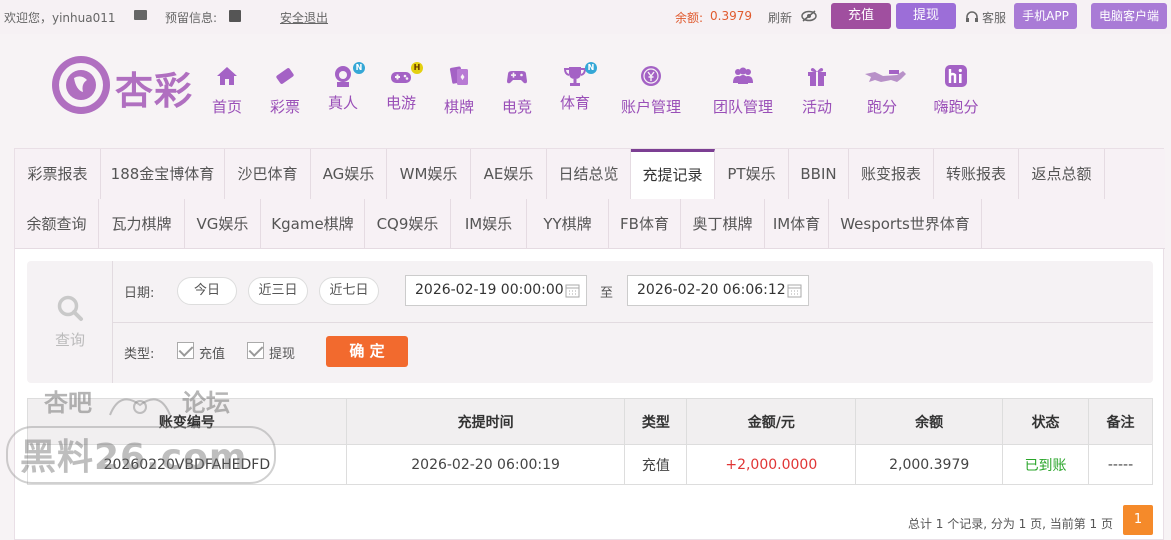  I want to click on nav-label: 体育, so click(574, 103).